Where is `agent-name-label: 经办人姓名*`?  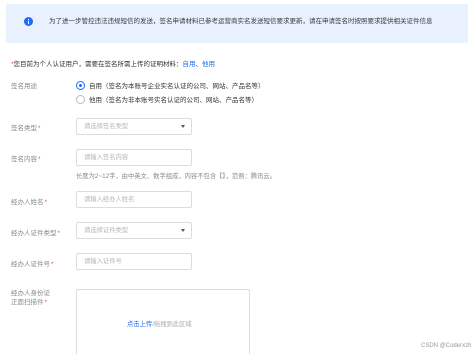
agent-name-label: 经办人姓名* is located at coordinates (29, 201).